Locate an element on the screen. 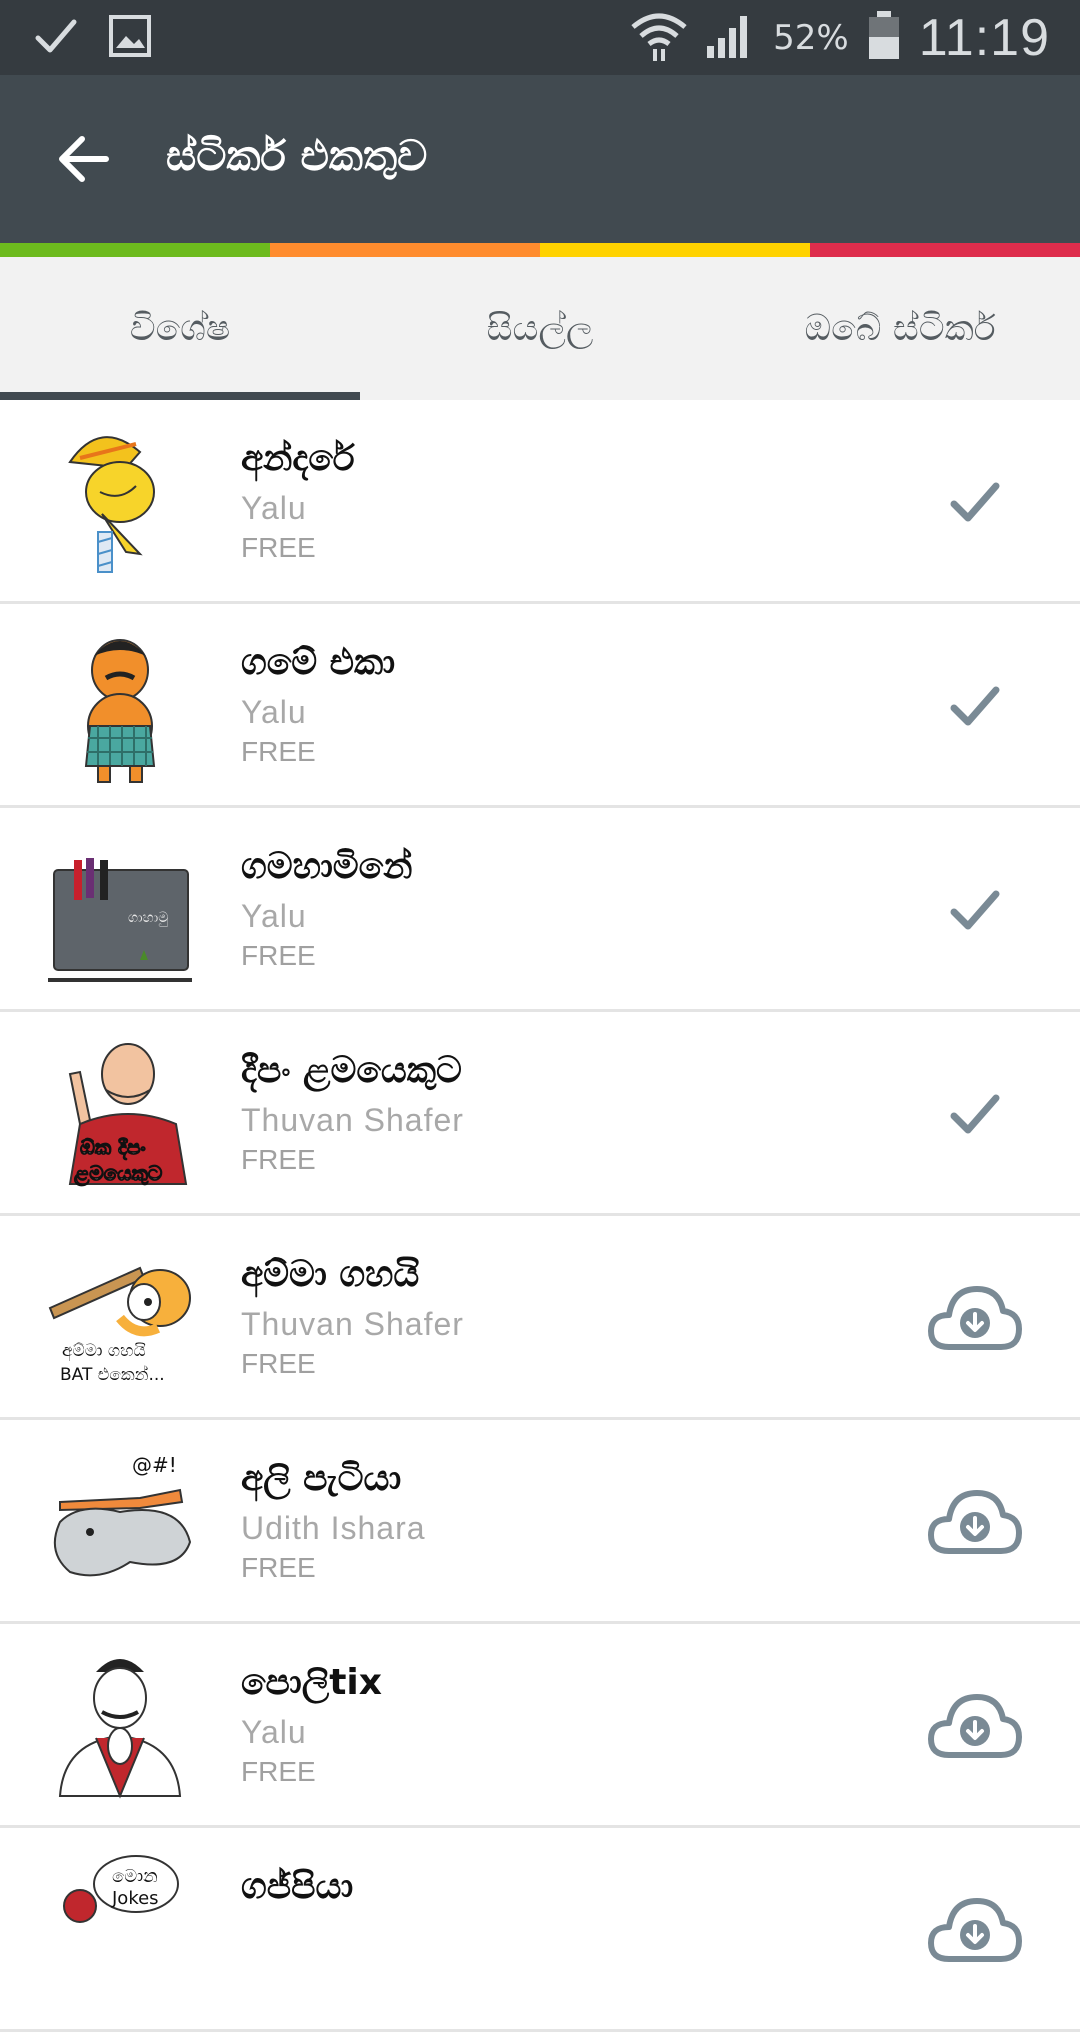  wifi-icon is located at coordinates (659, 38).